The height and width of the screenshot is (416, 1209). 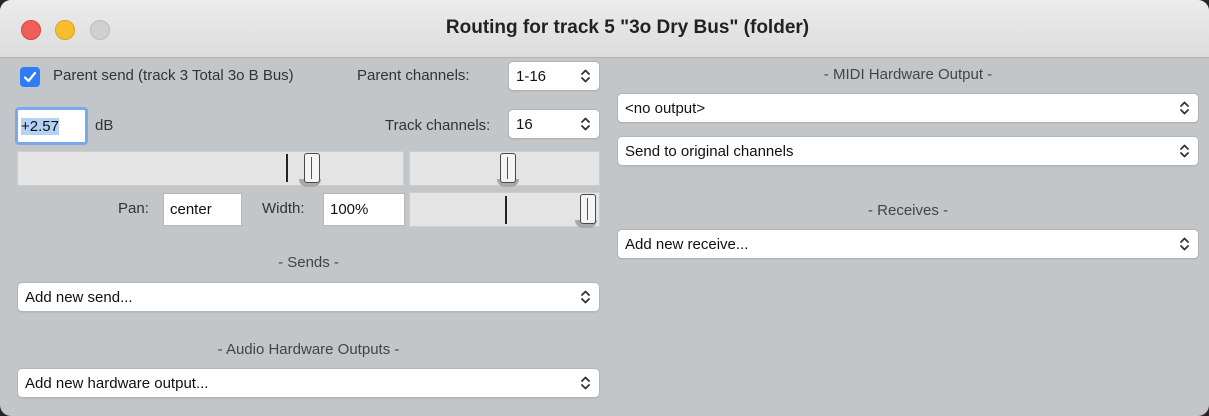 I want to click on parent-channels-label: Parent channels:, so click(x=413, y=75).